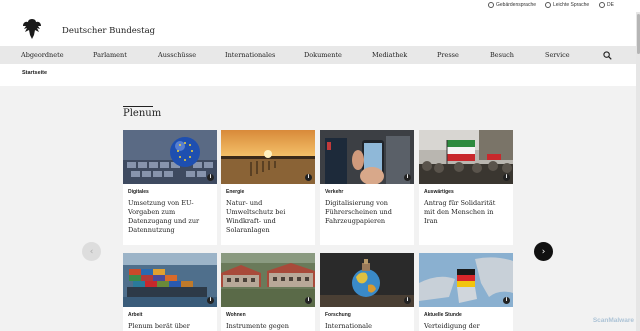  Describe the element at coordinates (439, 192) in the screenshot. I see `card-category: Auswärtiges` at that location.